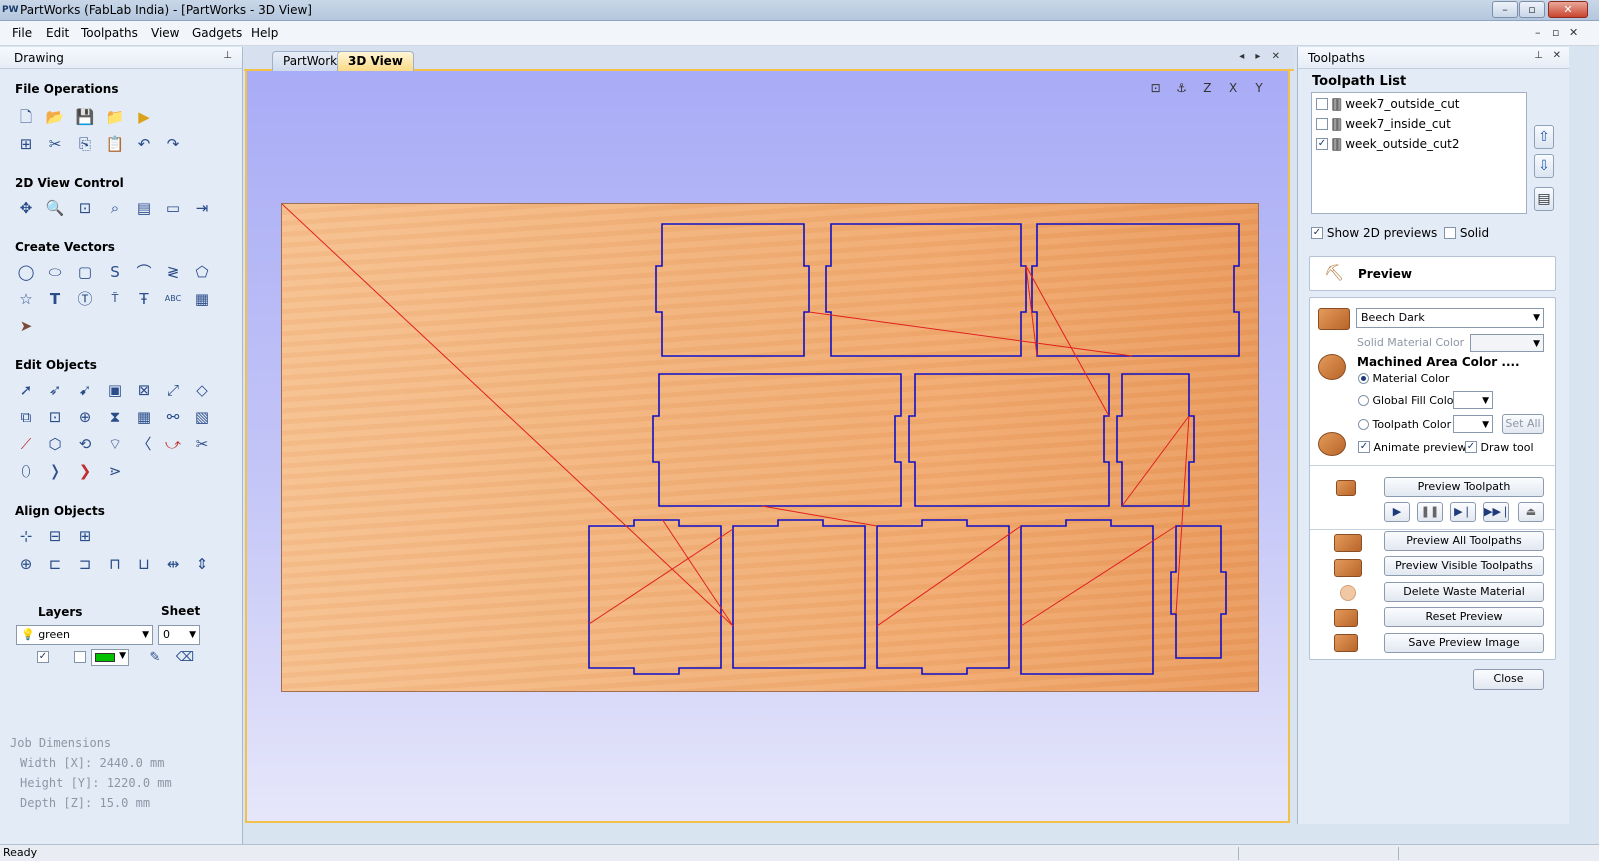 Image resolution: width=1599 pixels, height=861 pixels. What do you see at coordinates (1430, 512) in the screenshot?
I see `pause-button: ❚❚` at bounding box center [1430, 512].